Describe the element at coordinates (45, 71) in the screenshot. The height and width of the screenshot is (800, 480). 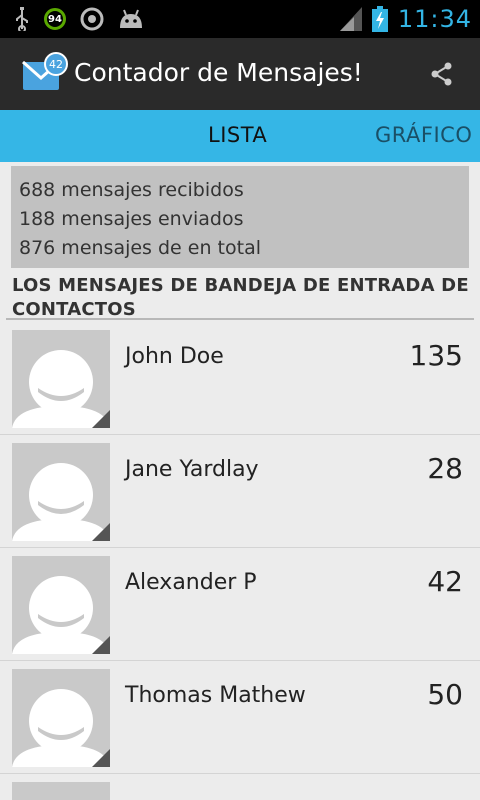
I see `app-mail-icon: 42` at that location.